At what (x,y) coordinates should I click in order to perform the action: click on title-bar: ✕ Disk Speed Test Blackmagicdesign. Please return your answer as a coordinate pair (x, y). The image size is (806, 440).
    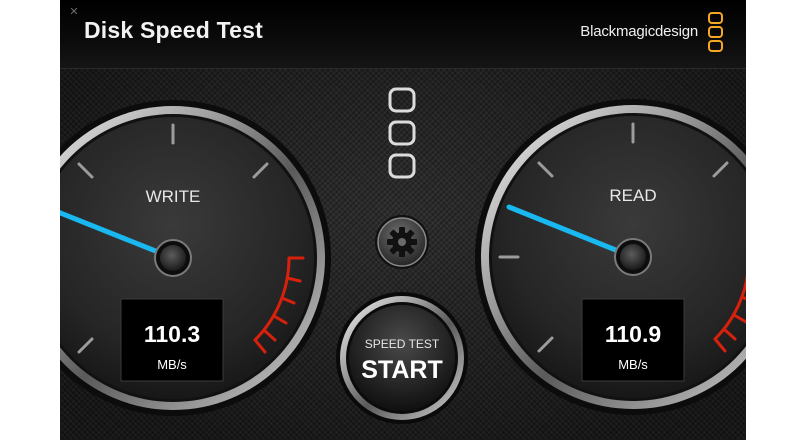
    Looking at the image, I should click on (403, 34).